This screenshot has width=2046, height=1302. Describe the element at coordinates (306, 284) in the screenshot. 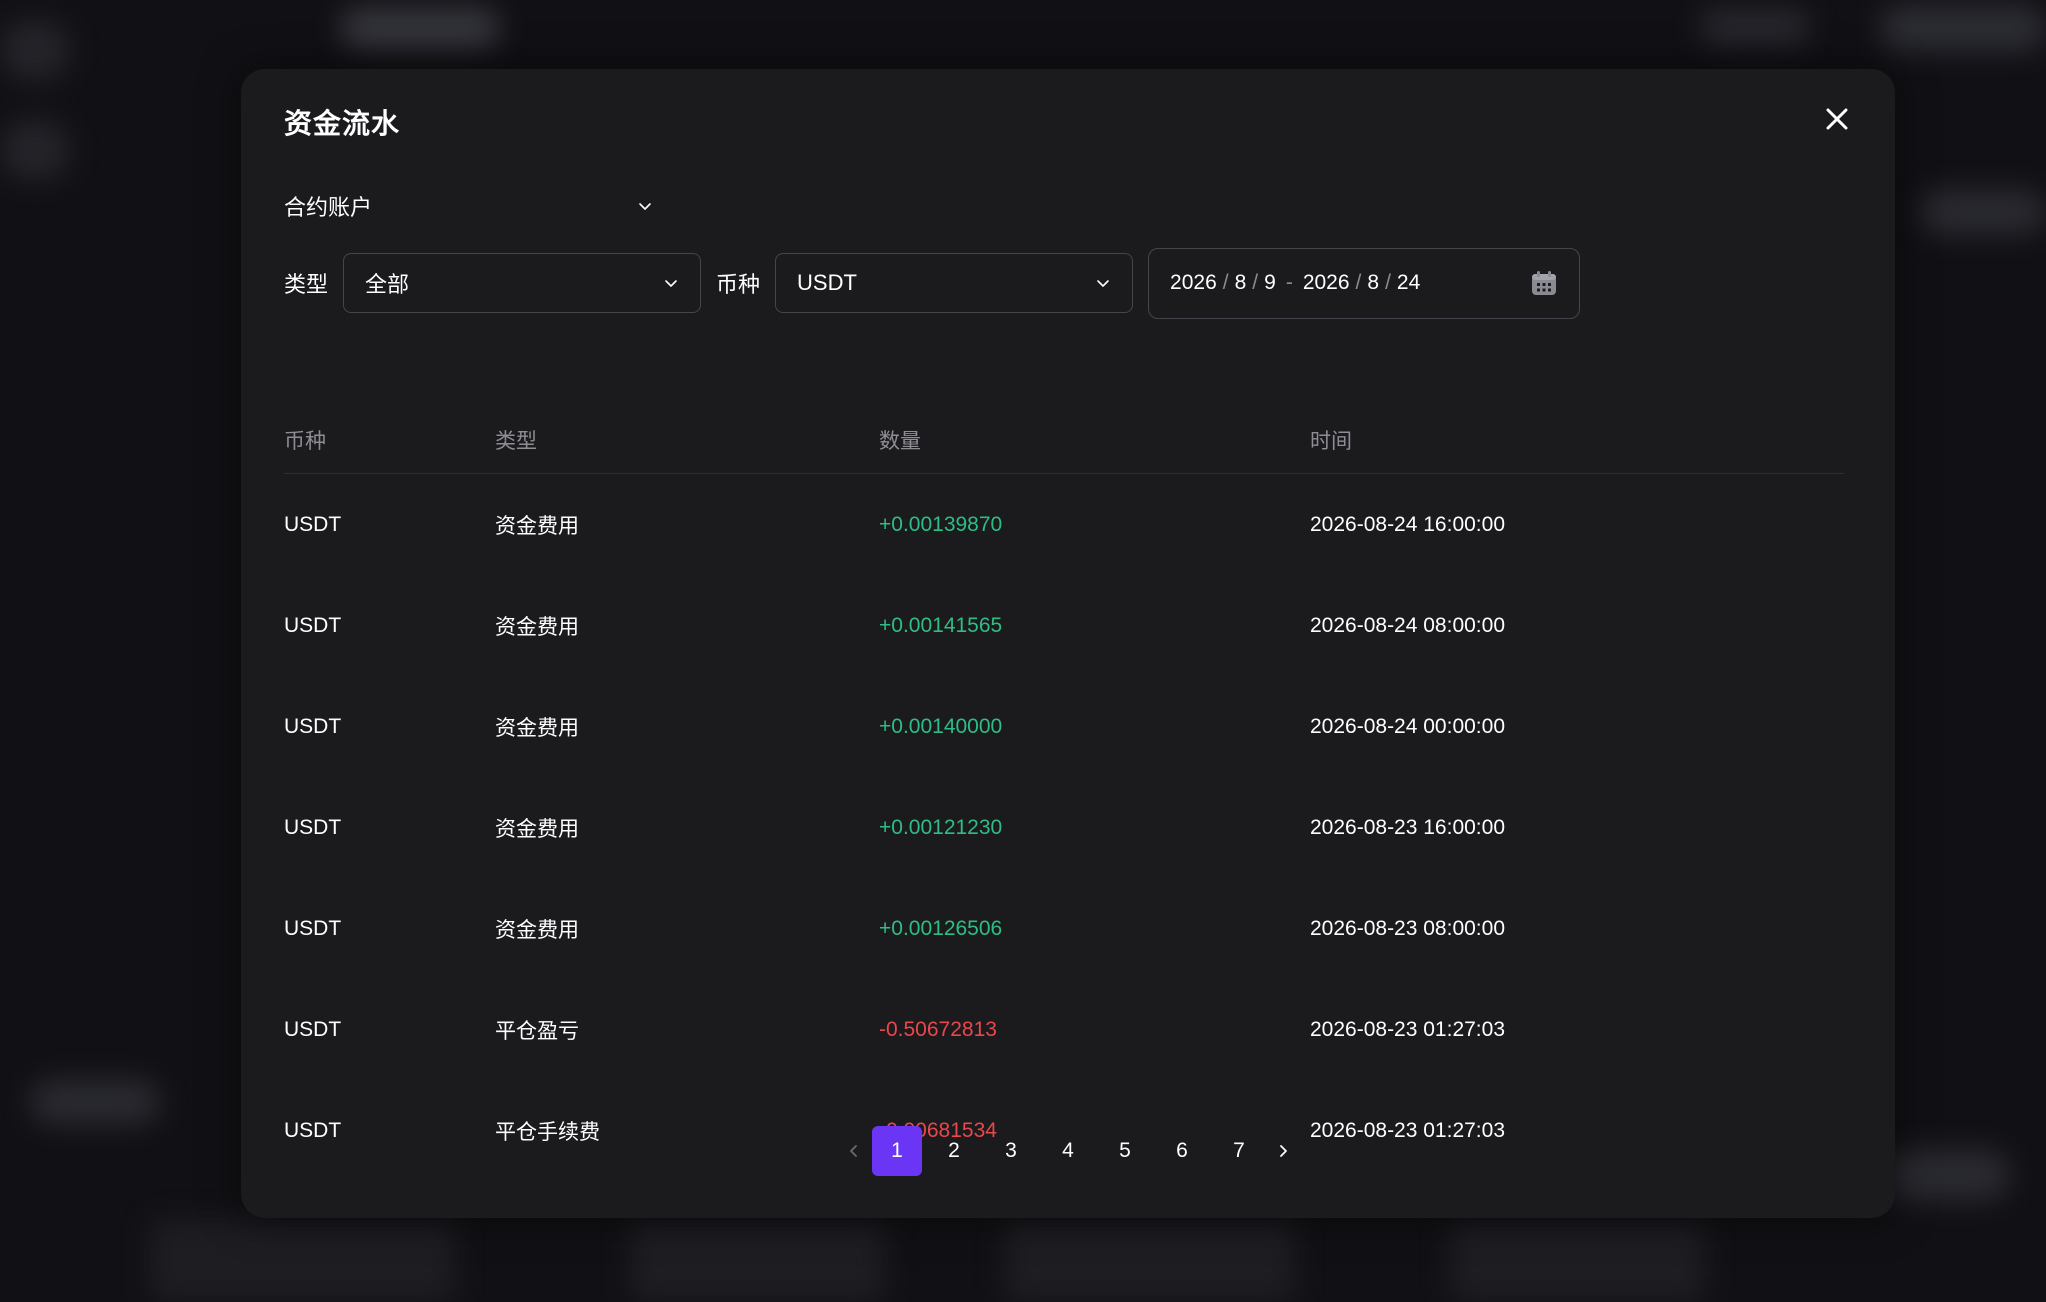

I see `type-filter-label: 类型` at that location.